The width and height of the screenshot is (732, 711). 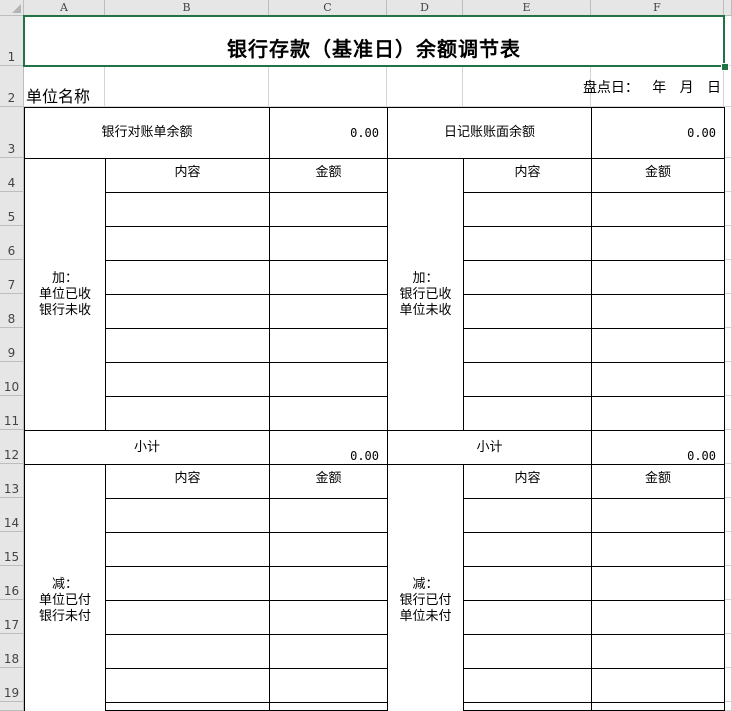 What do you see at coordinates (64, 8) in the screenshot?
I see `column-header-a: A` at bounding box center [64, 8].